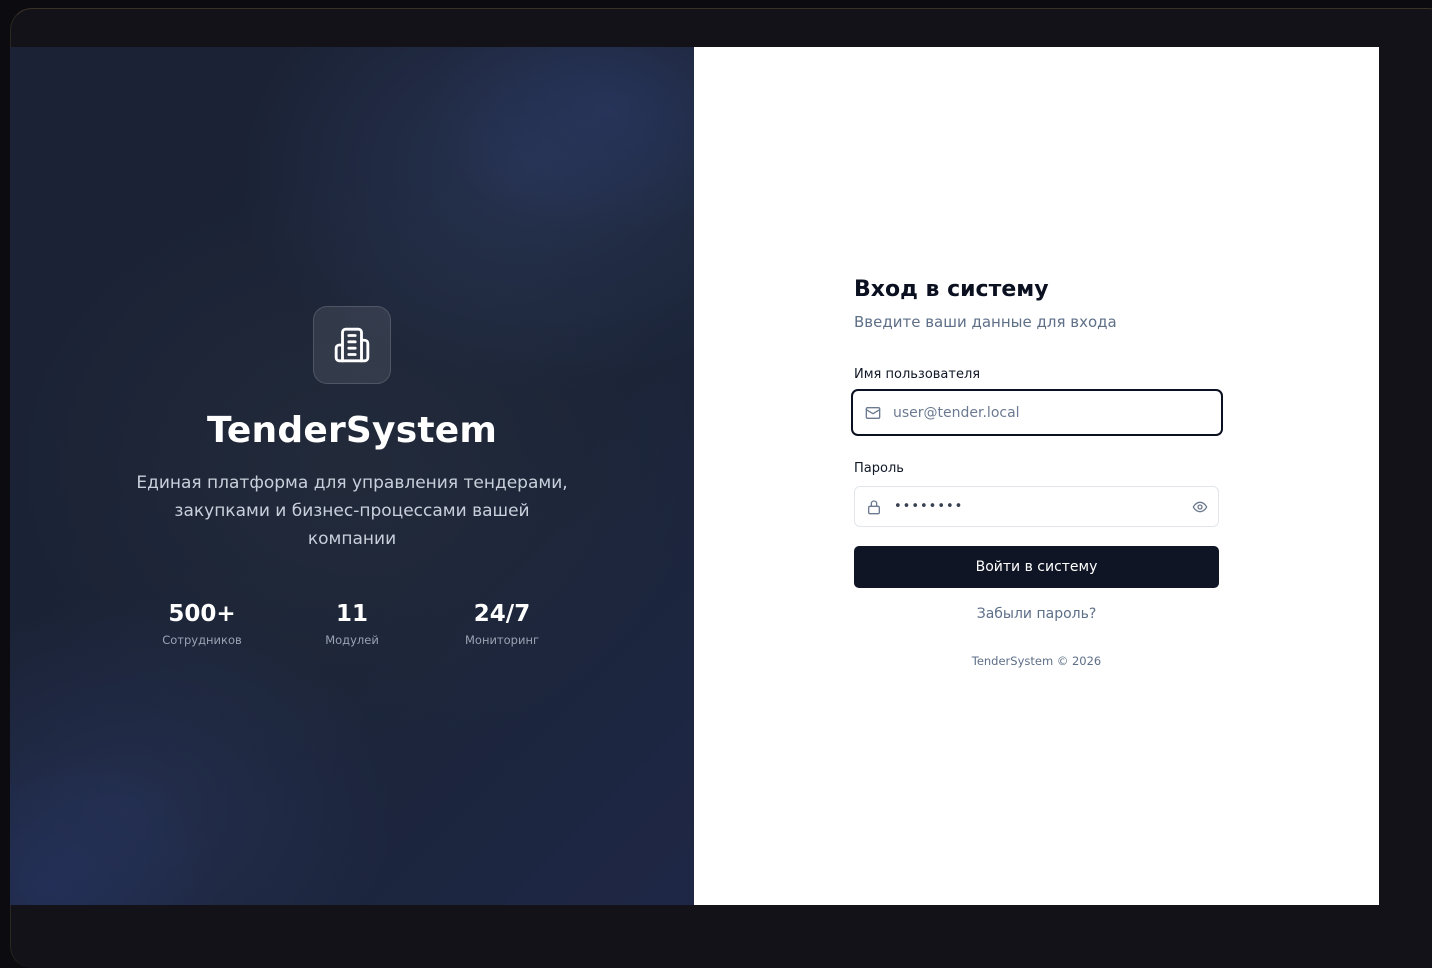  Describe the element at coordinates (1036, 614) in the screenshot. I see `forgot-password-link: Забыли пароль?` at that location.